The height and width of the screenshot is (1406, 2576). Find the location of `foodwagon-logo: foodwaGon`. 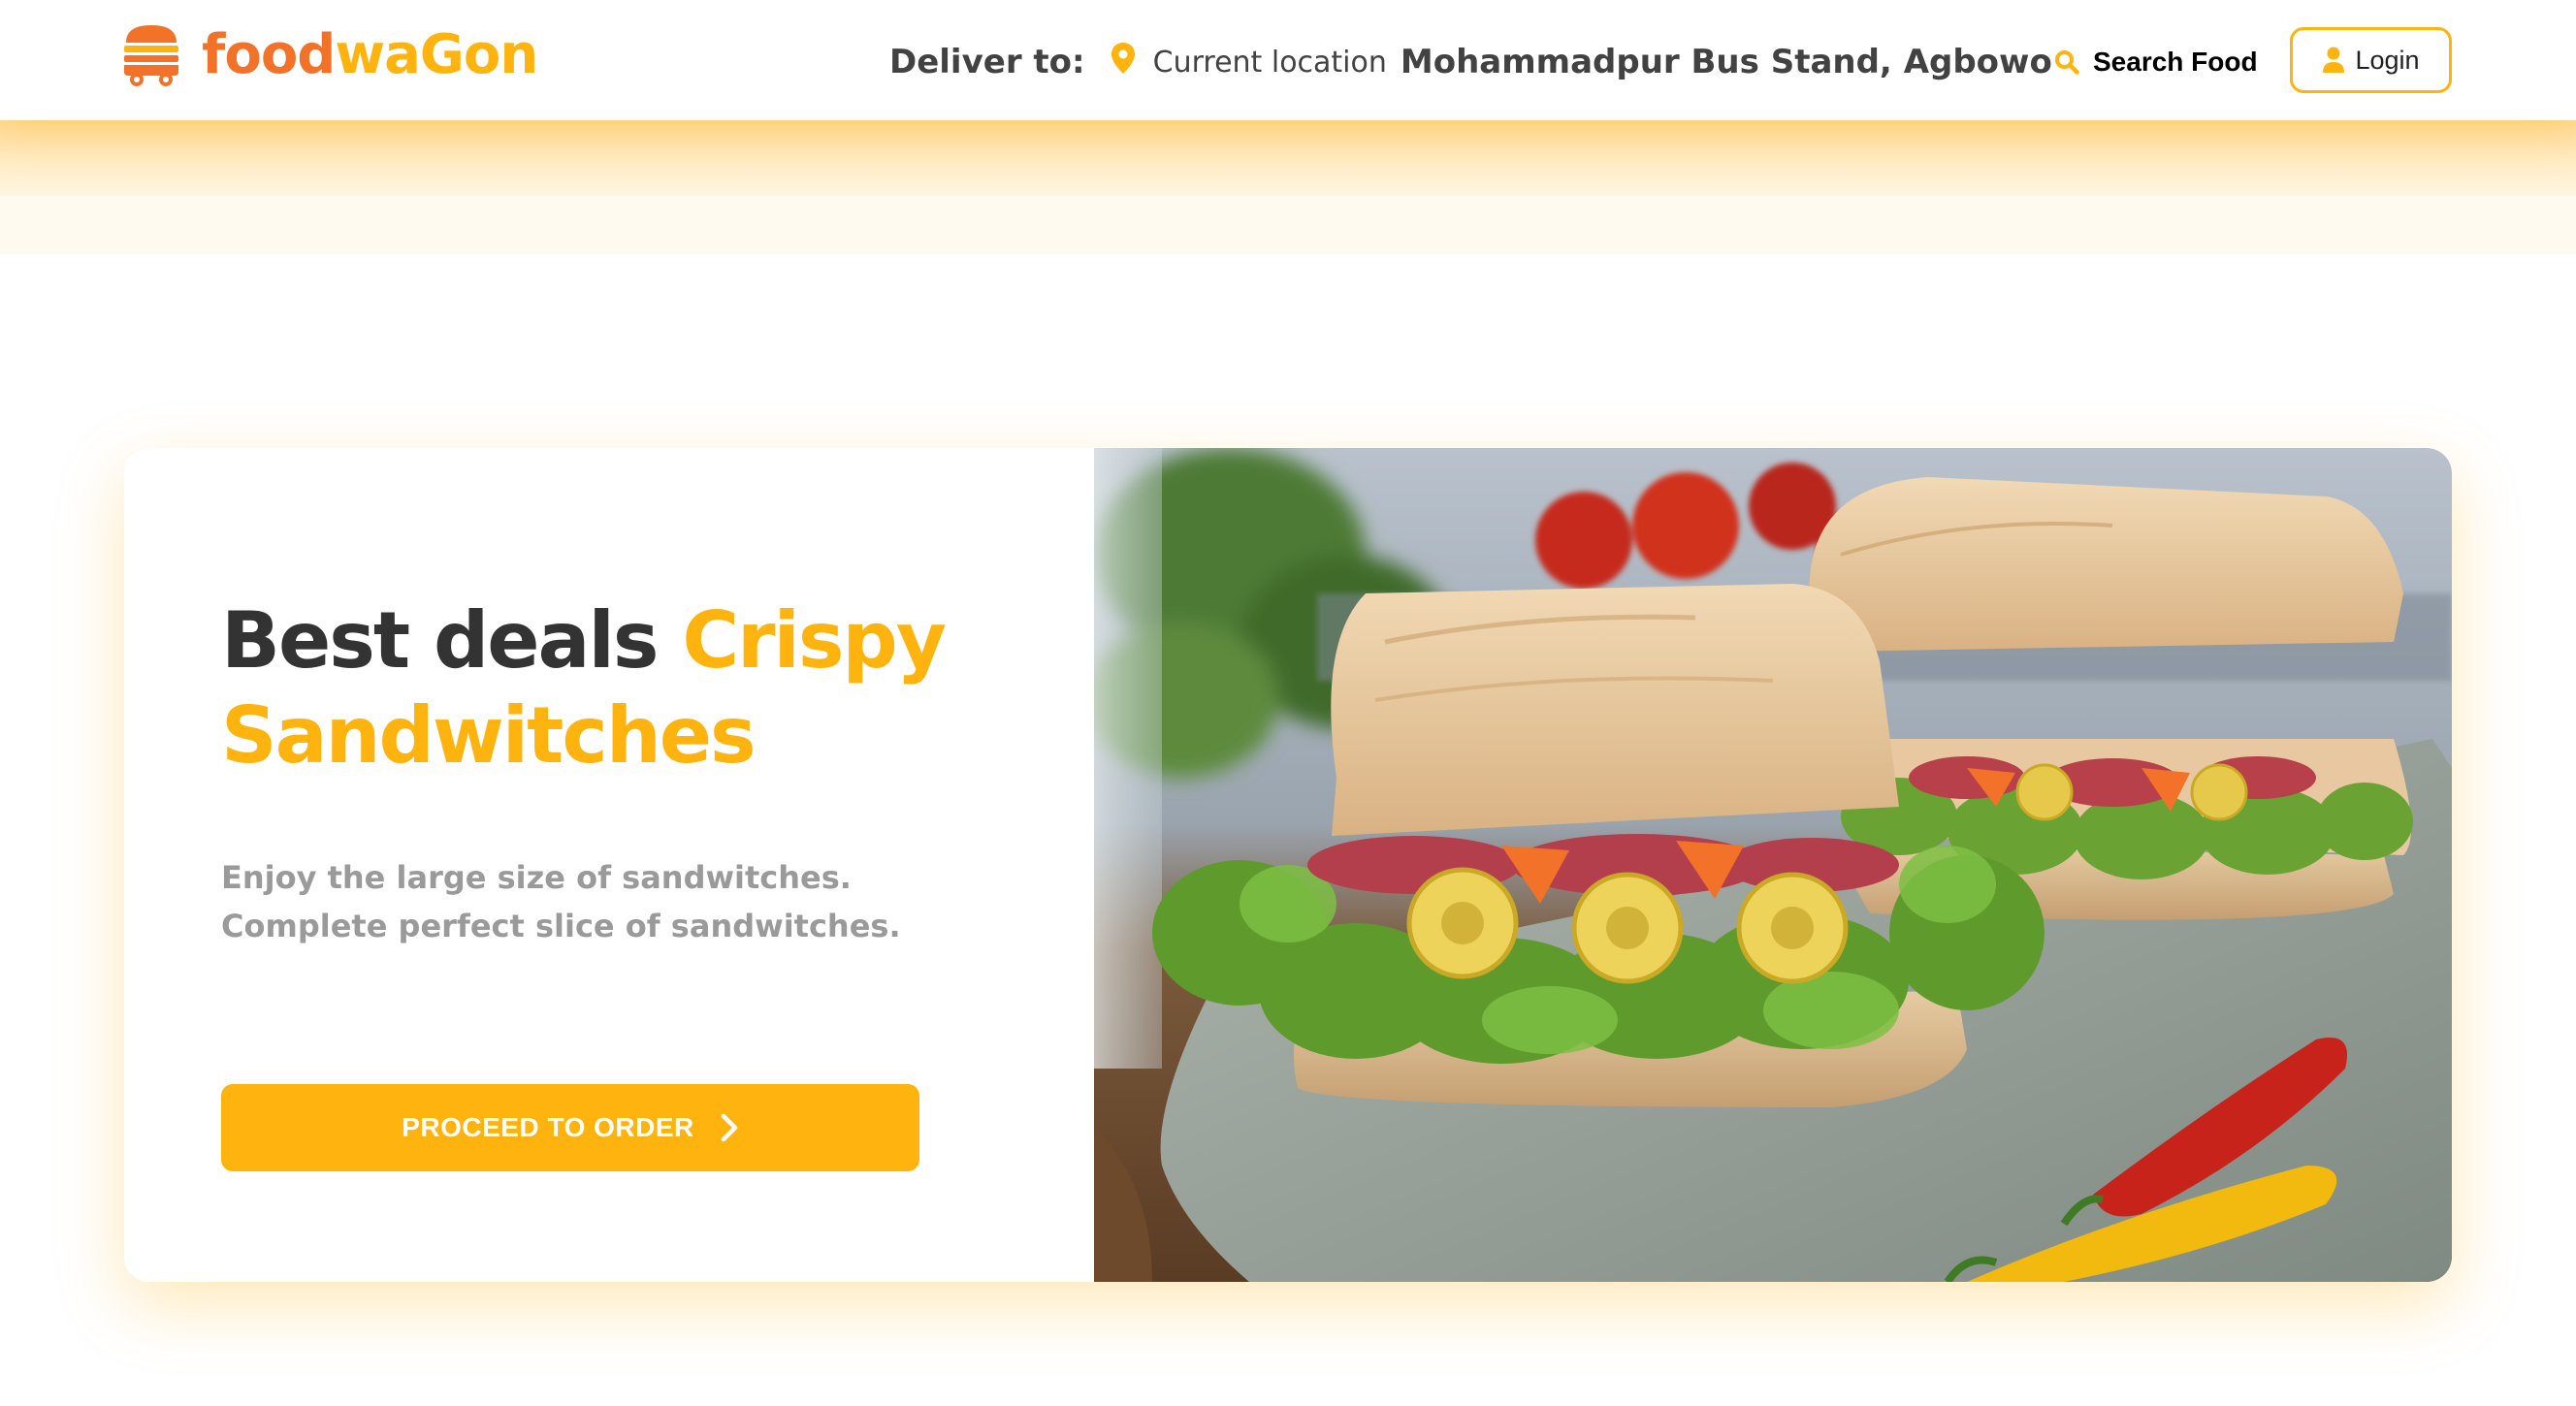

foodwagon-logo: foodwaGon is located at coordinates (330, 55).